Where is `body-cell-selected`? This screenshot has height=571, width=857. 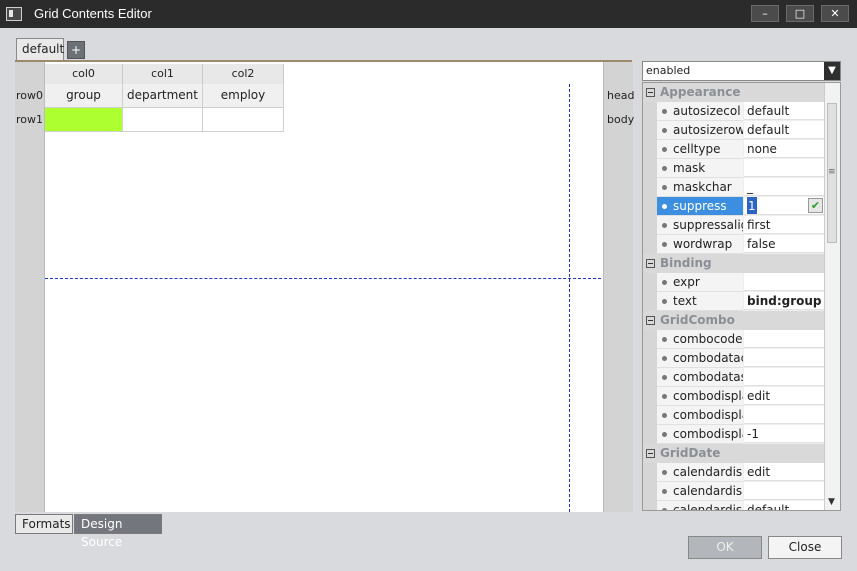
body-cell-selected is located at coordinates (84, 120).